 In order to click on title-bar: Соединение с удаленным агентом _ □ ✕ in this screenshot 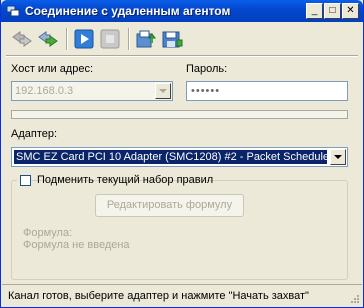, I will do `click(182, 11)`.